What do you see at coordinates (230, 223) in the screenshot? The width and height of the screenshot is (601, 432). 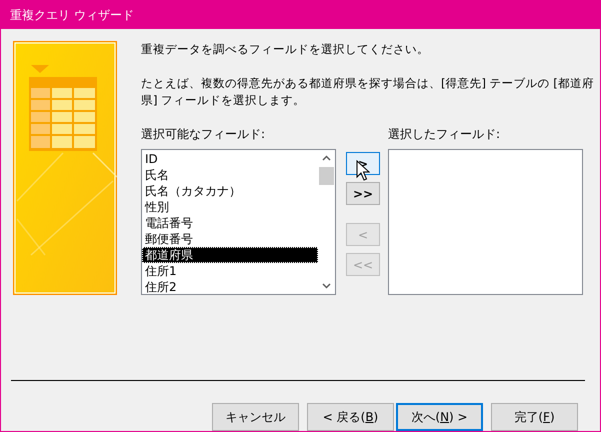 I see `field-list-item: 電話番号` at bounding box center [230, 223].